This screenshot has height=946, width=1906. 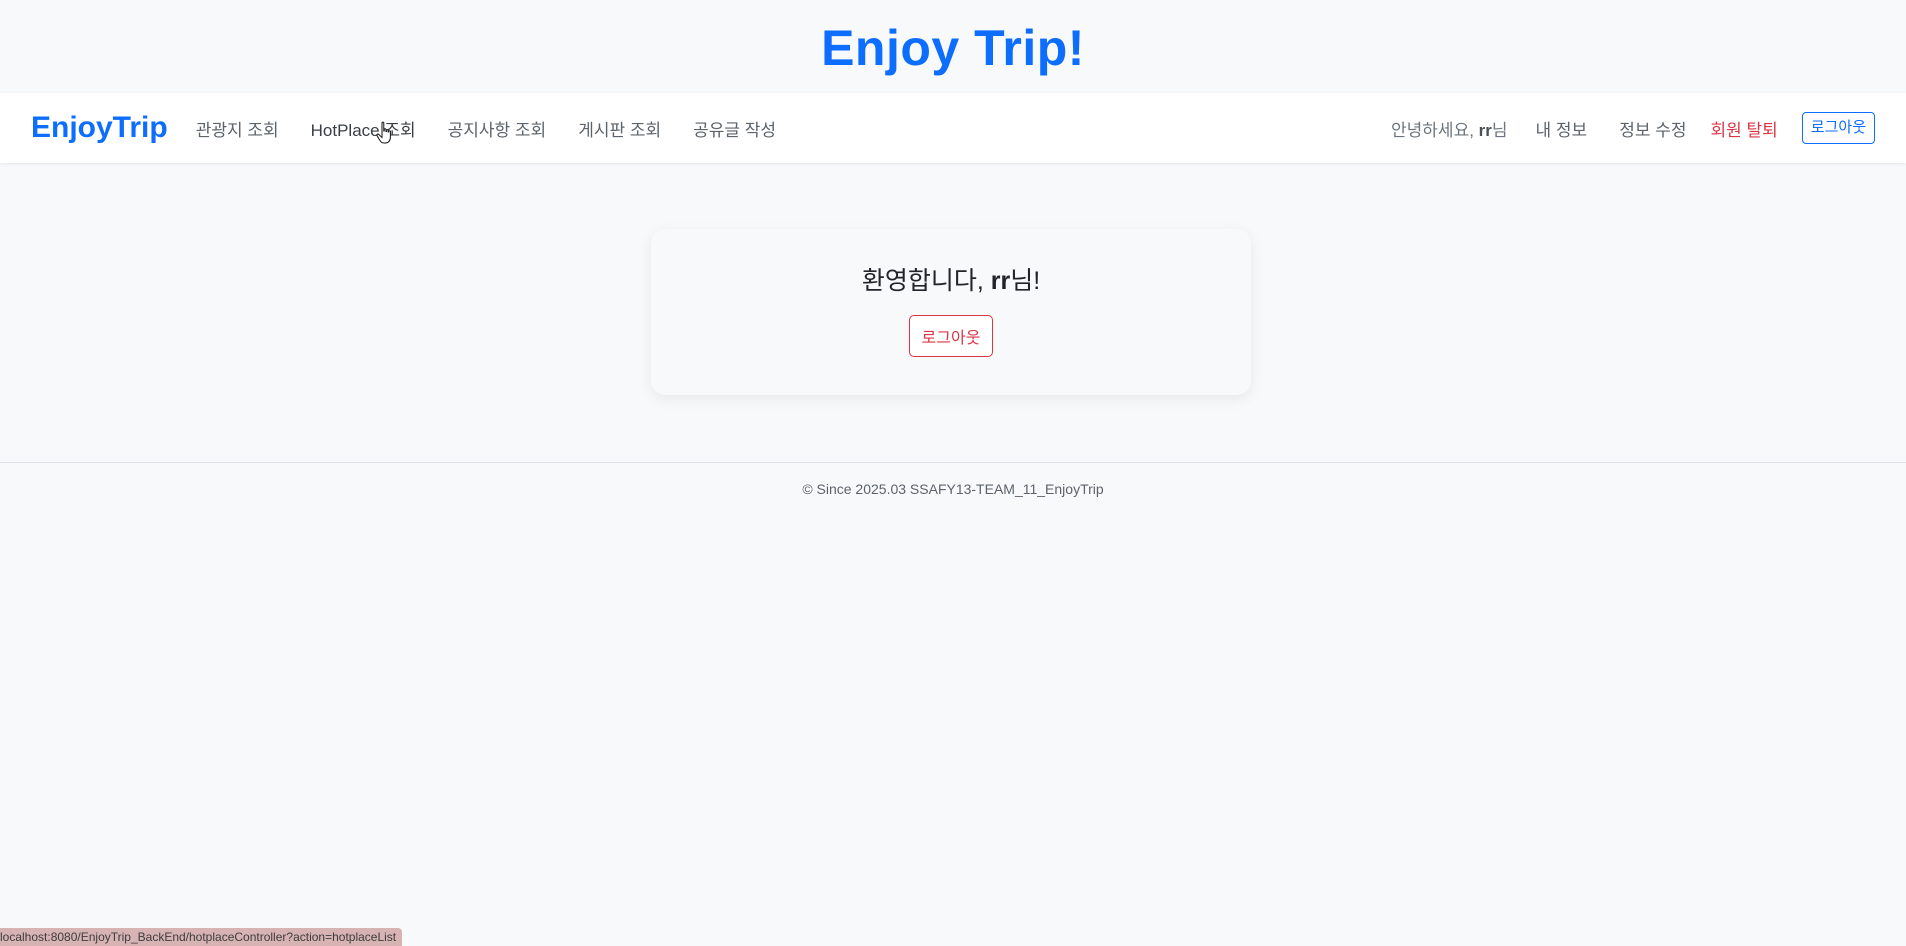 I want to click on site-title: Enjoy Trip!, so click(x=953, y=47).